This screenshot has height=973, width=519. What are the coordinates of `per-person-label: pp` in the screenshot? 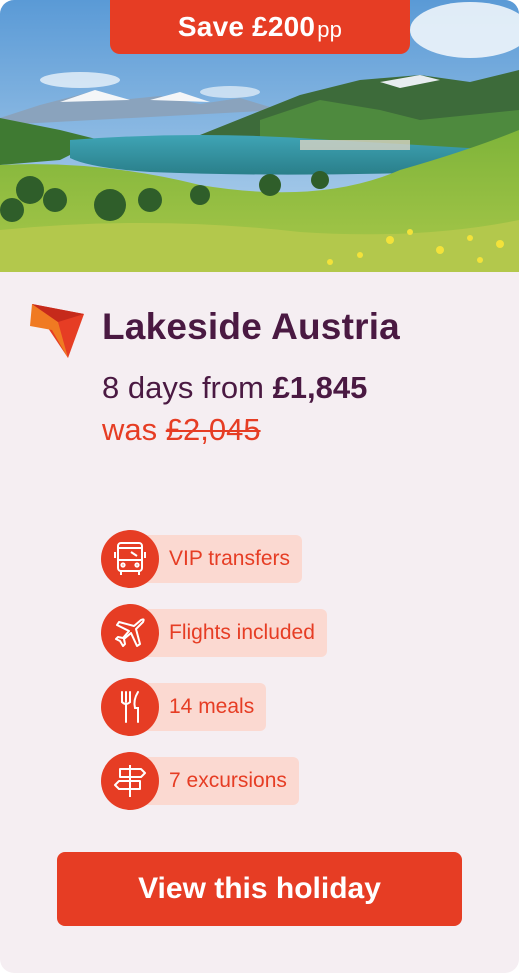 It's located at (330, 29).